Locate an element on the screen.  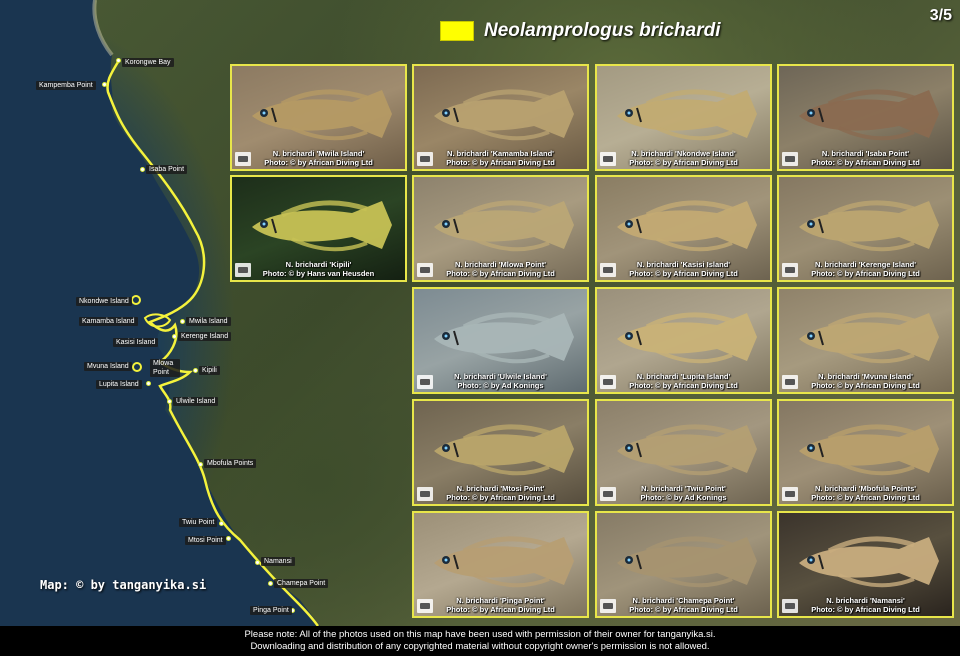
photo-fish-name: N. brichardi 'Kerenge Island' is located at coordinates (865, 264).